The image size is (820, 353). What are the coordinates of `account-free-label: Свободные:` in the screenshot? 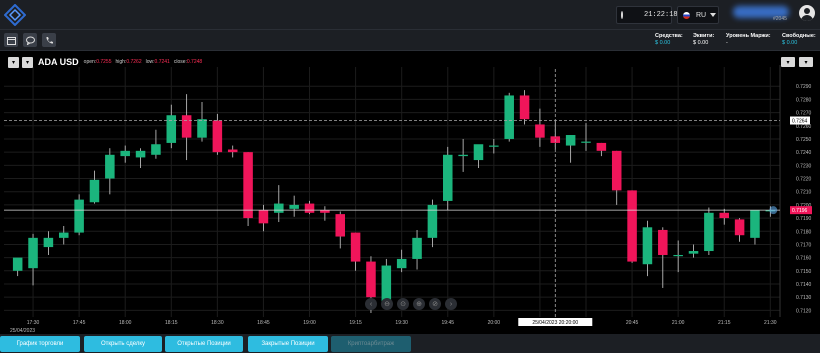 It's located at (799, 36).